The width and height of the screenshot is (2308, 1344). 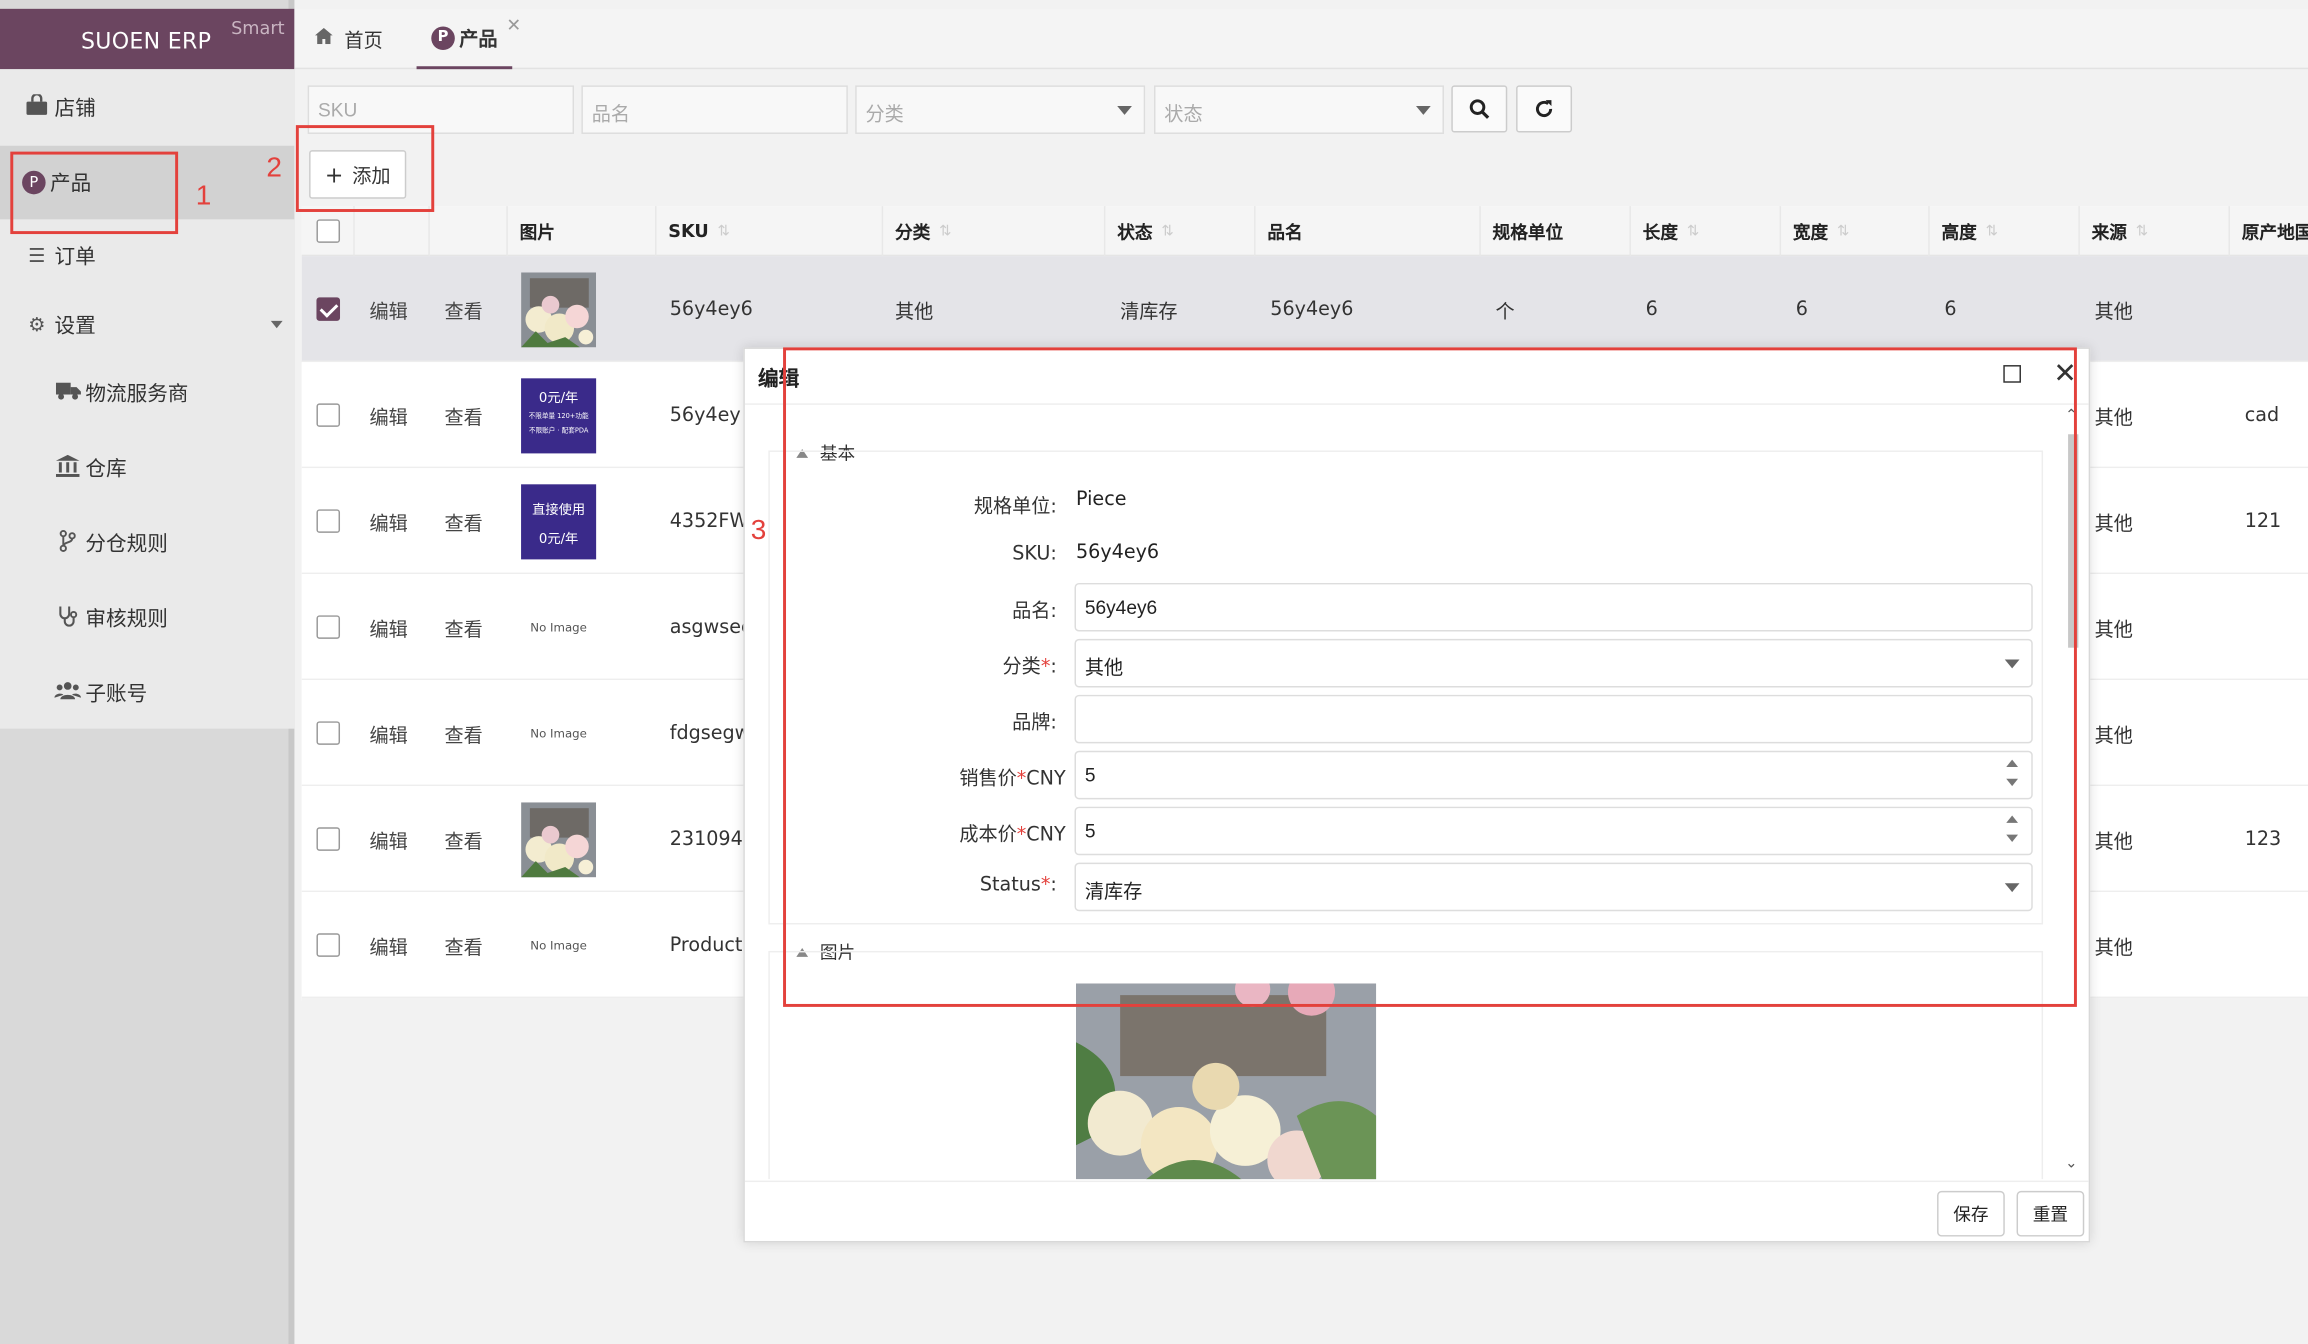 I want to click on origin-cell: cad, so click(x=2262, y=415).